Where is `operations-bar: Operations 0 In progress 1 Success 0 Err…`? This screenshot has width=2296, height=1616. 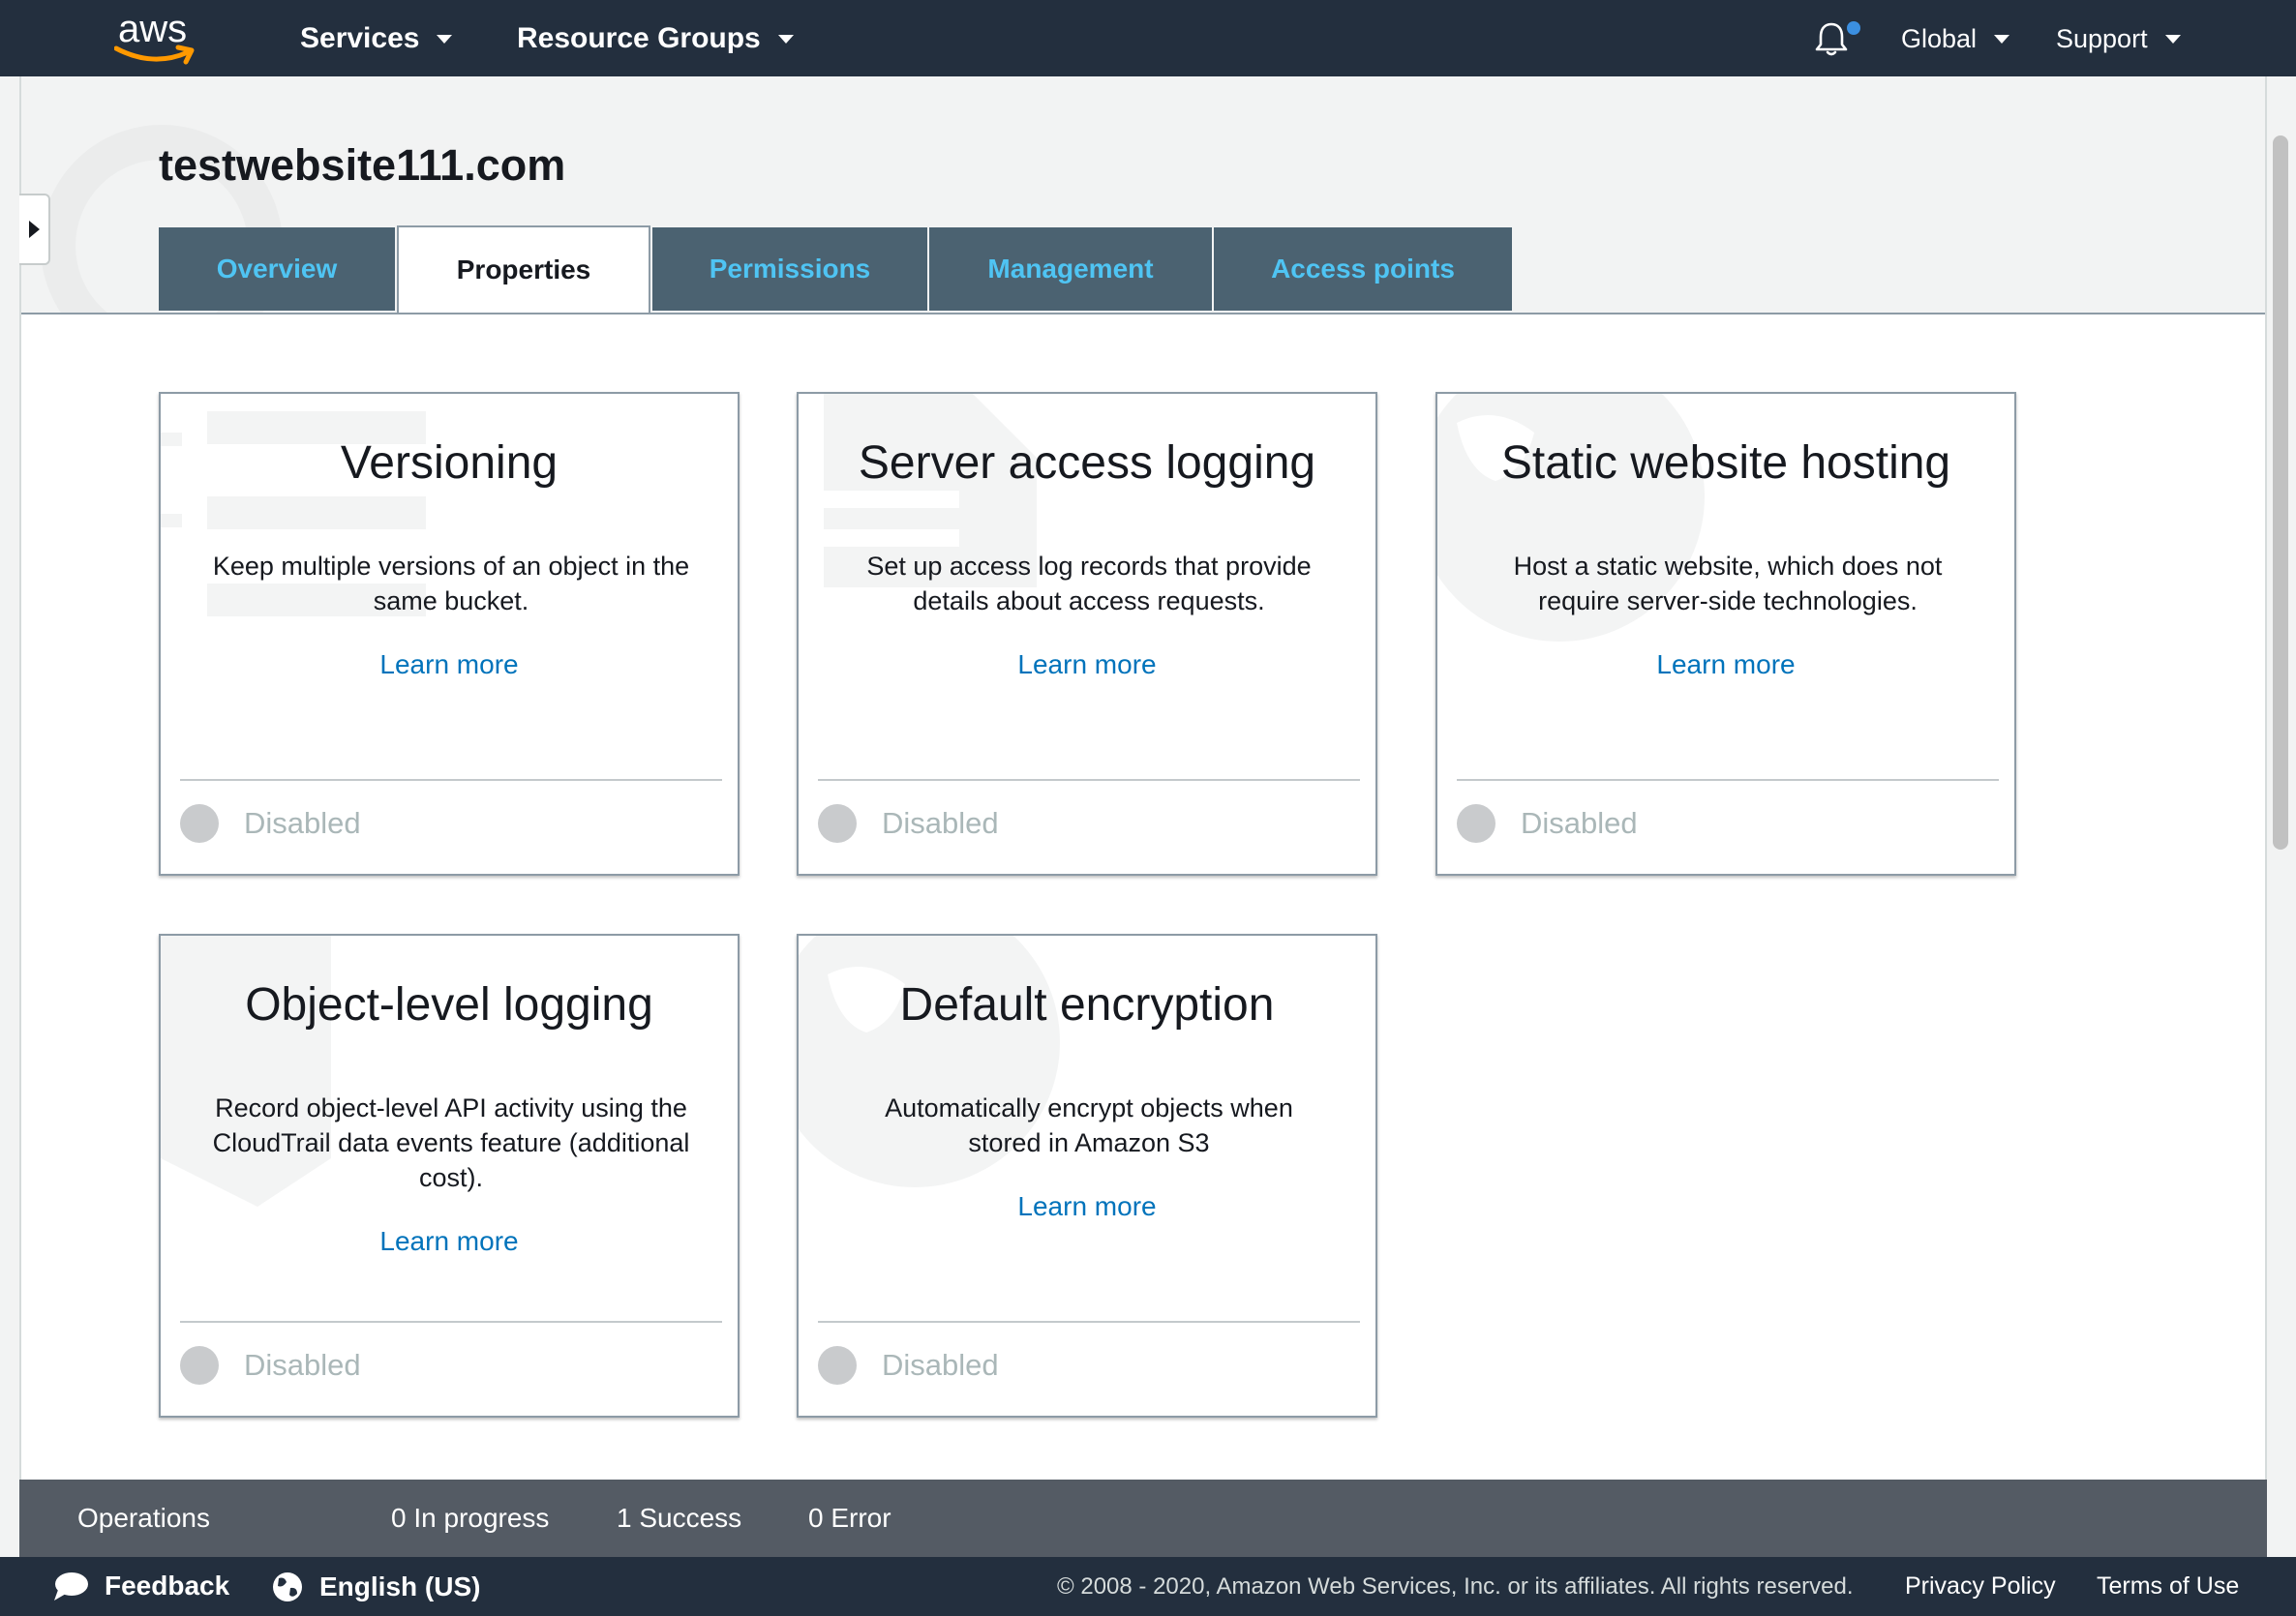
operations-bar: Operations 0 In progress 1 Success 0 Err… is located at coordinates (1143, 1518).